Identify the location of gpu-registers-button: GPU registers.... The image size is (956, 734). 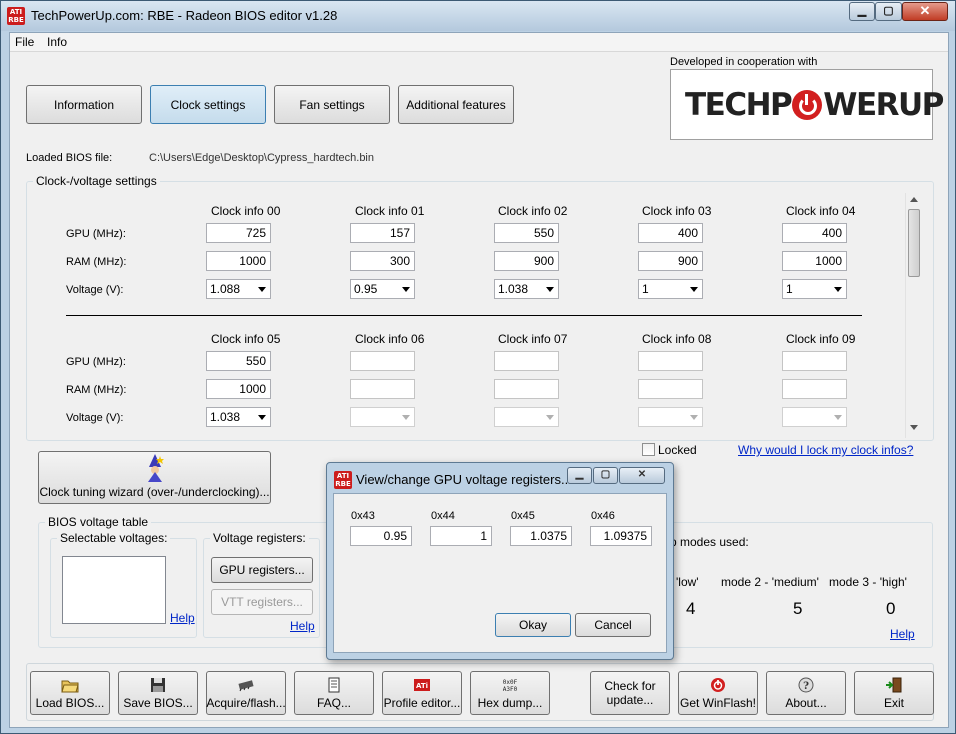
(262, 570).